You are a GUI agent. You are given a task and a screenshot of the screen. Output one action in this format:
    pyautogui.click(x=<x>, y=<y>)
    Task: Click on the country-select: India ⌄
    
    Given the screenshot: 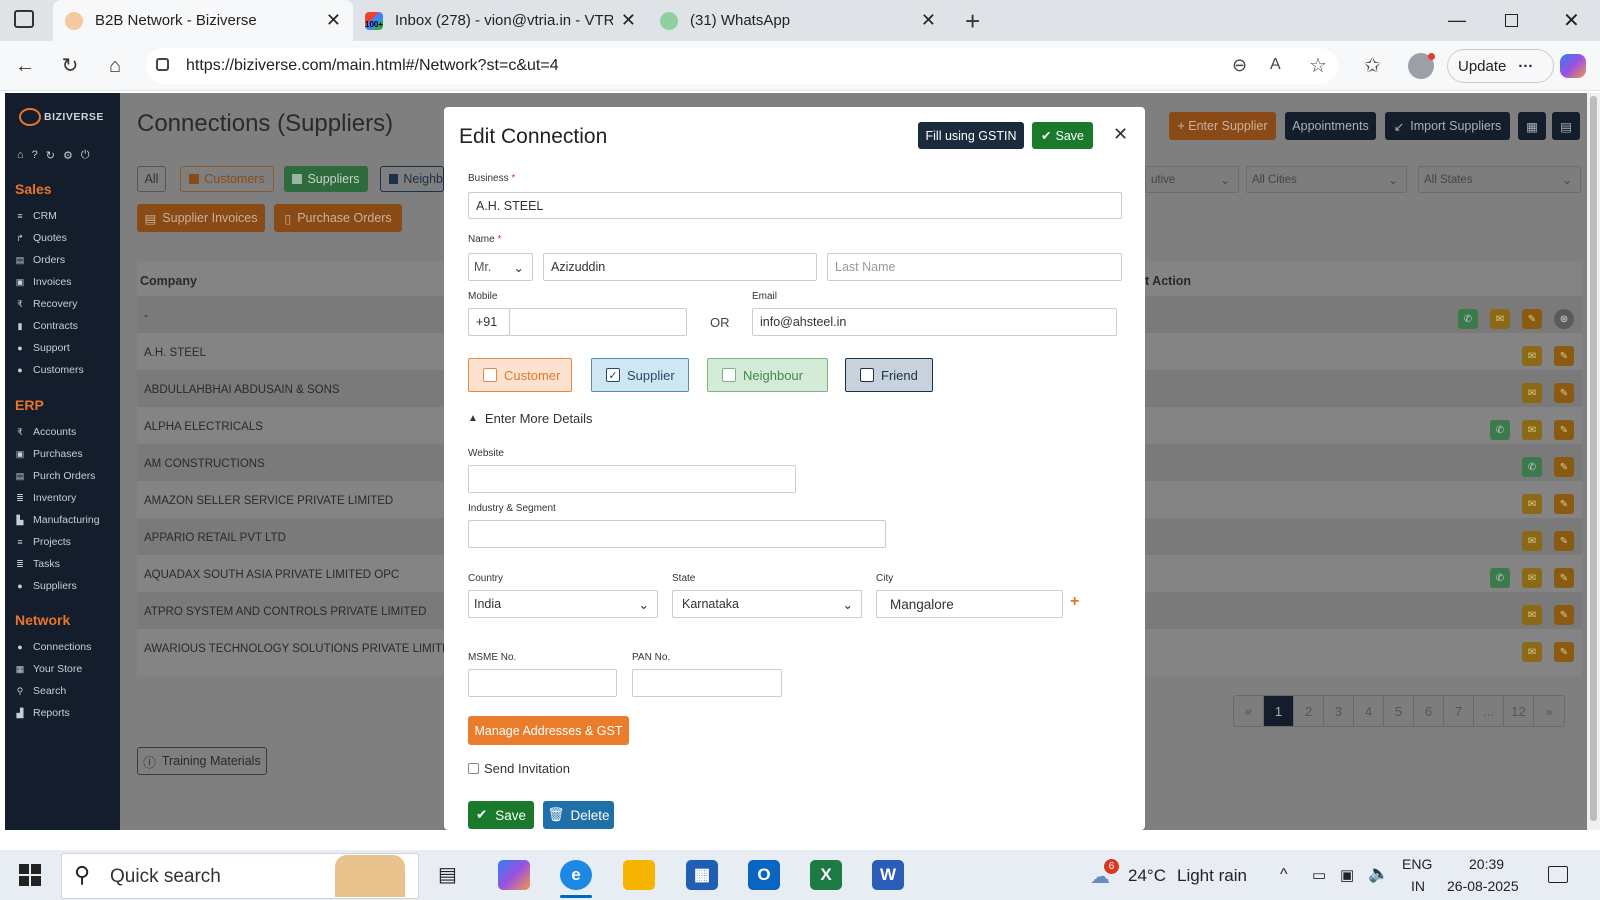 What is the action you would take?
    pyautogui.click(x=563, y=604)
    